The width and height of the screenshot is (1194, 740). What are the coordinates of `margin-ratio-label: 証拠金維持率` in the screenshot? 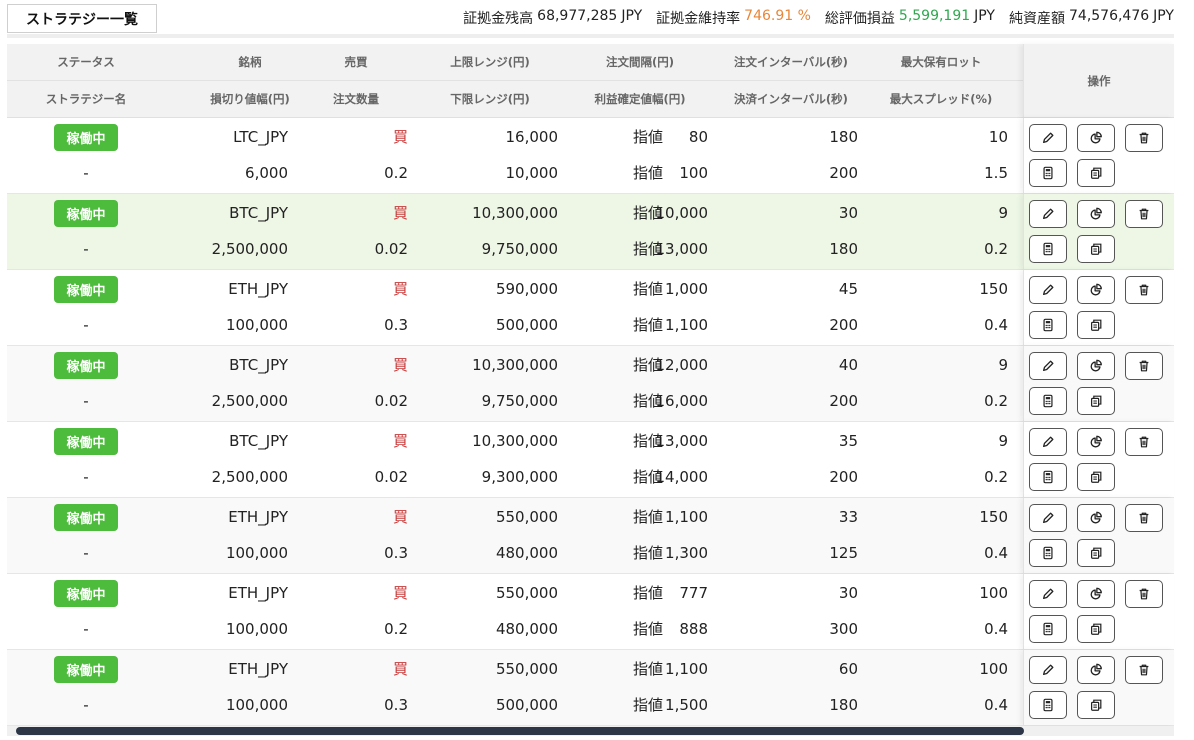 It's located at (698, 19).